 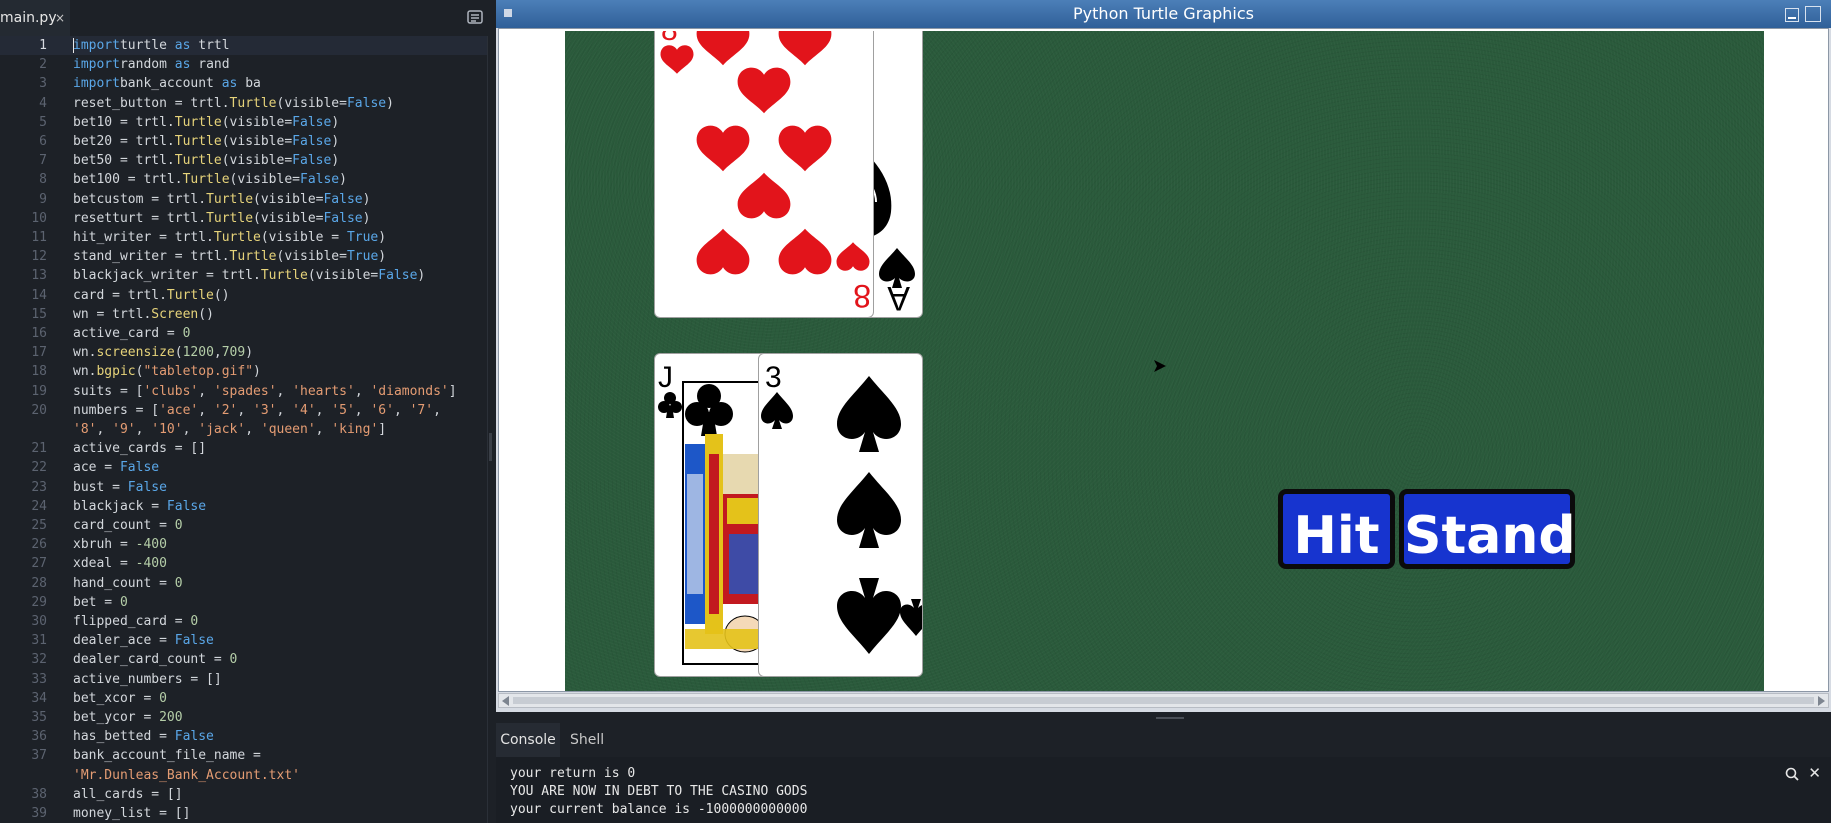 I want to click on code-line: 9 betcustom = trtl.Turtle(visible=False), so click(x=243, y=199).